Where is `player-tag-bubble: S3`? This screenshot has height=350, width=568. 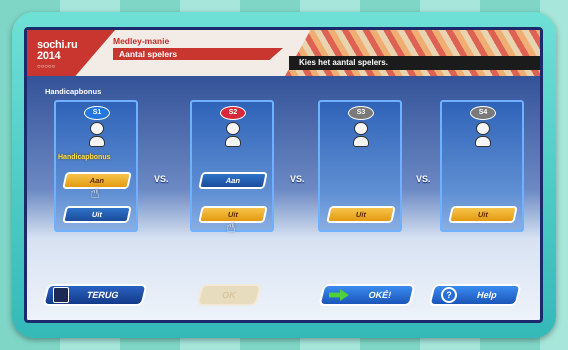
player-tag-bubble: S3 is located at coordinates (361, 113).